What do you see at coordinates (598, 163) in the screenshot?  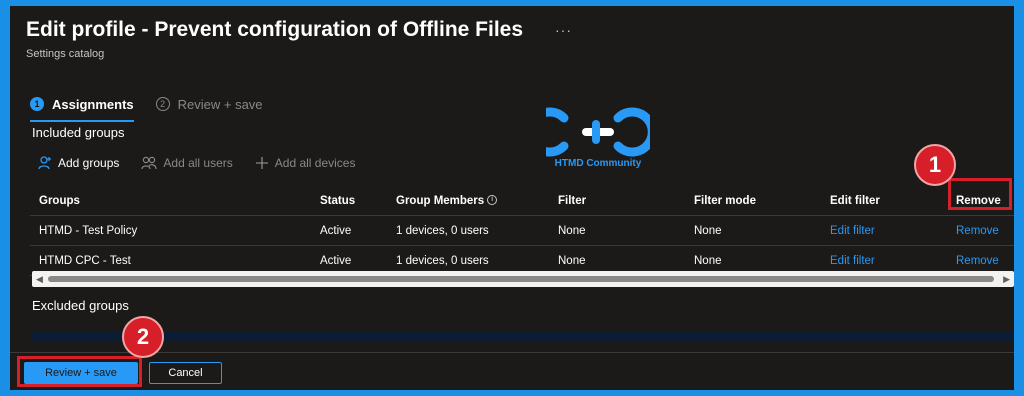 I see `watermark-text: HTMD Community` at bounding box center [598, 163].